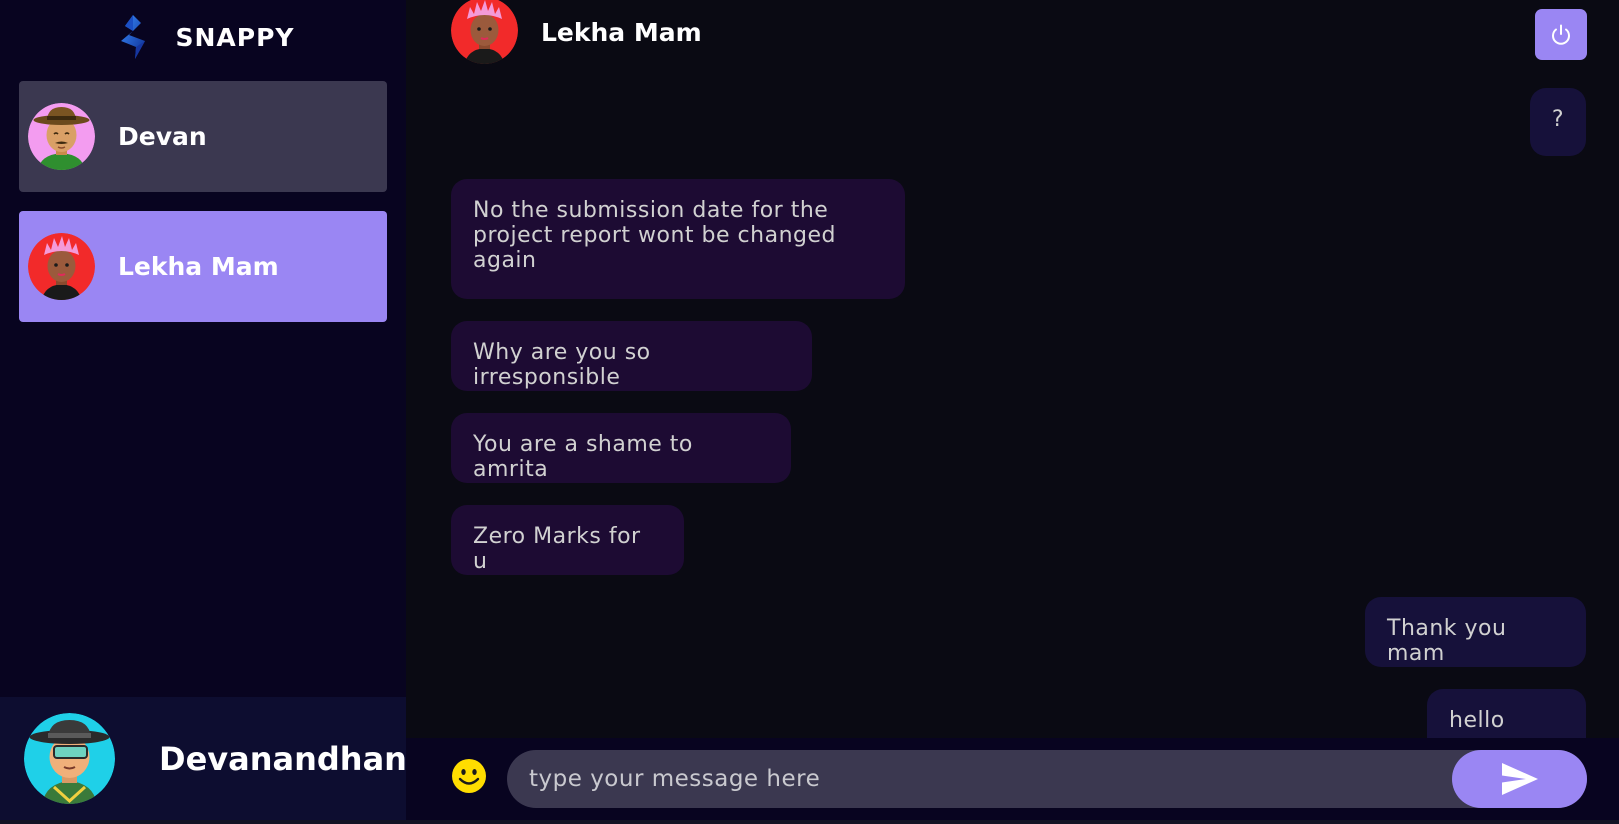 The image size is (1619, 824). Describe the element at coordinates (283, 758) in the screenshot. I see `current-user-name: Devanandhan` at that location.